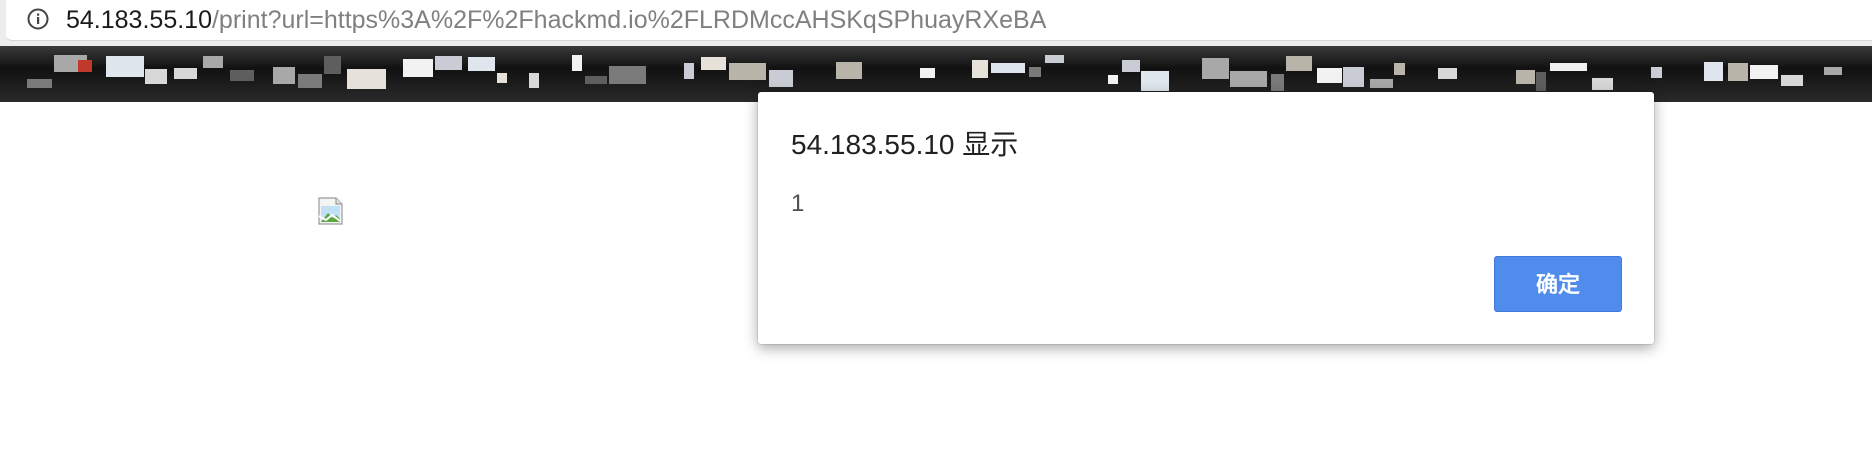 This screenshot has width=1872, height=466. Describe the element at coordinates (38, 19) in the screenshot. I see `info-icon` at that location.